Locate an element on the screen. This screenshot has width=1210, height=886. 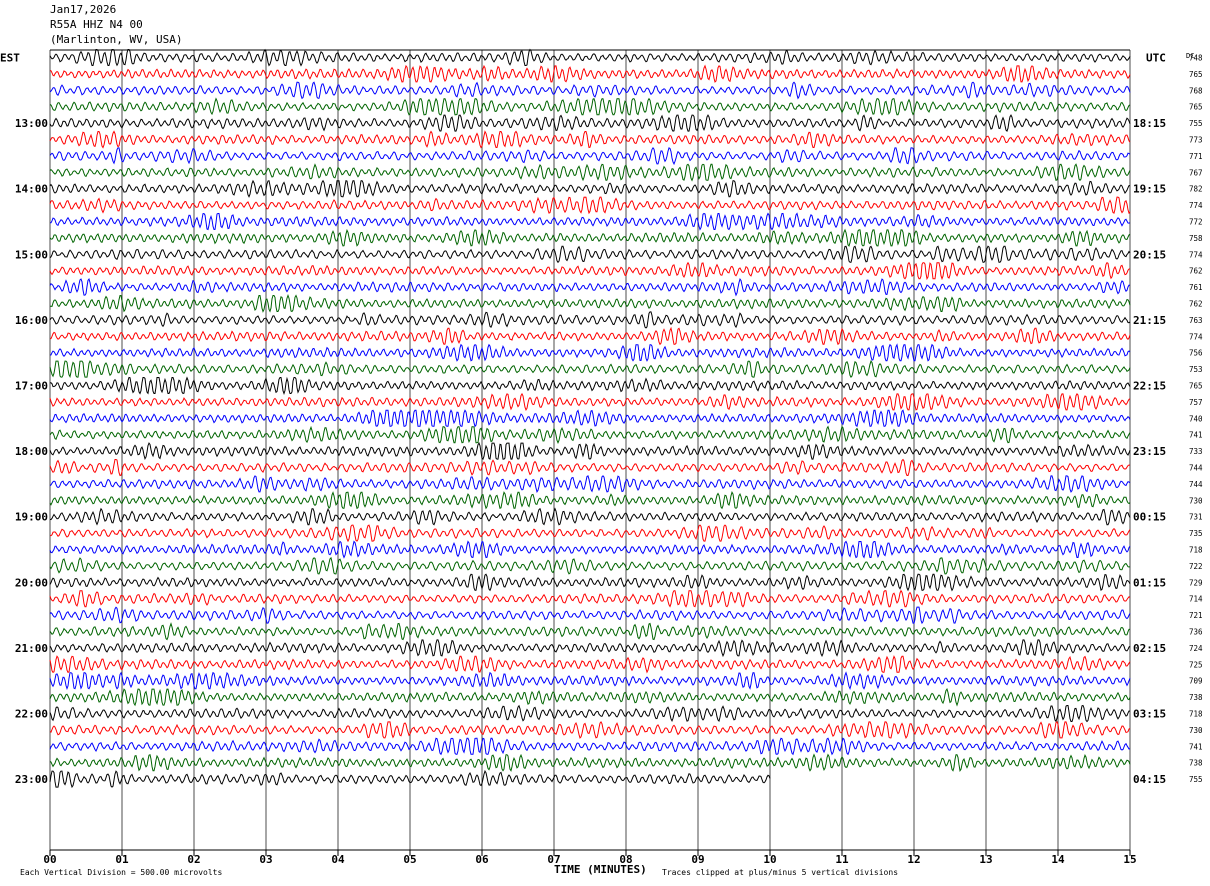
dc-offset-value: 714 is located at coordinates (1196, 599).